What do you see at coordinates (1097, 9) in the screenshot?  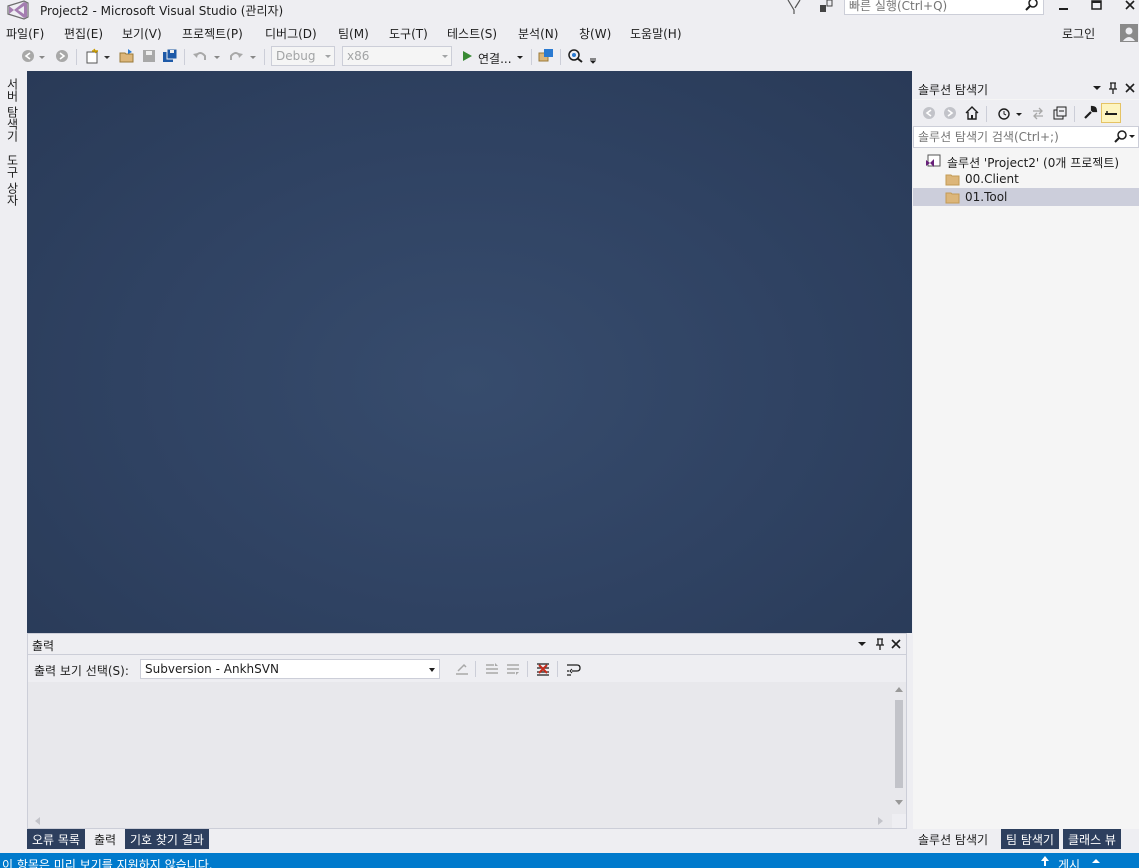 I see `maximize-button` at bounding box center [1097, 9].